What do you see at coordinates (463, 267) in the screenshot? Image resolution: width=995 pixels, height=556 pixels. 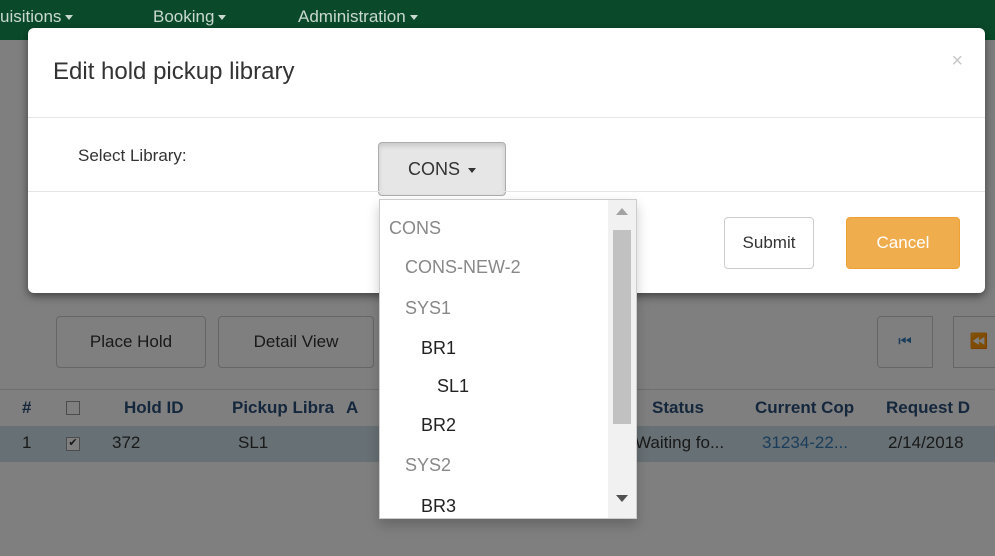 I see `dropdown-option-cons-new-2: CONS-NEW-2` at bounding box center [463, 267].